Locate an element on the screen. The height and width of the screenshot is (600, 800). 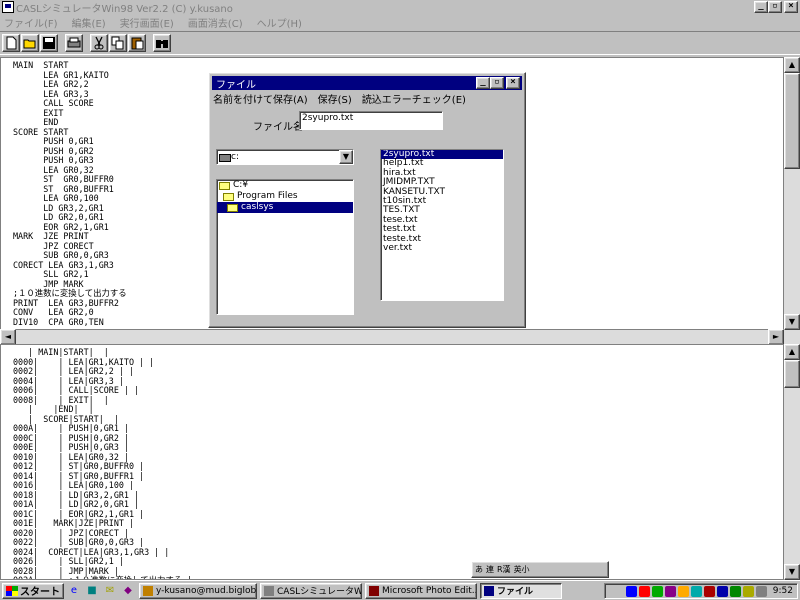
listing-line: 0024| CORECT|LEA|GR3,1,GR3 | | is located at coordinates (91, 551).